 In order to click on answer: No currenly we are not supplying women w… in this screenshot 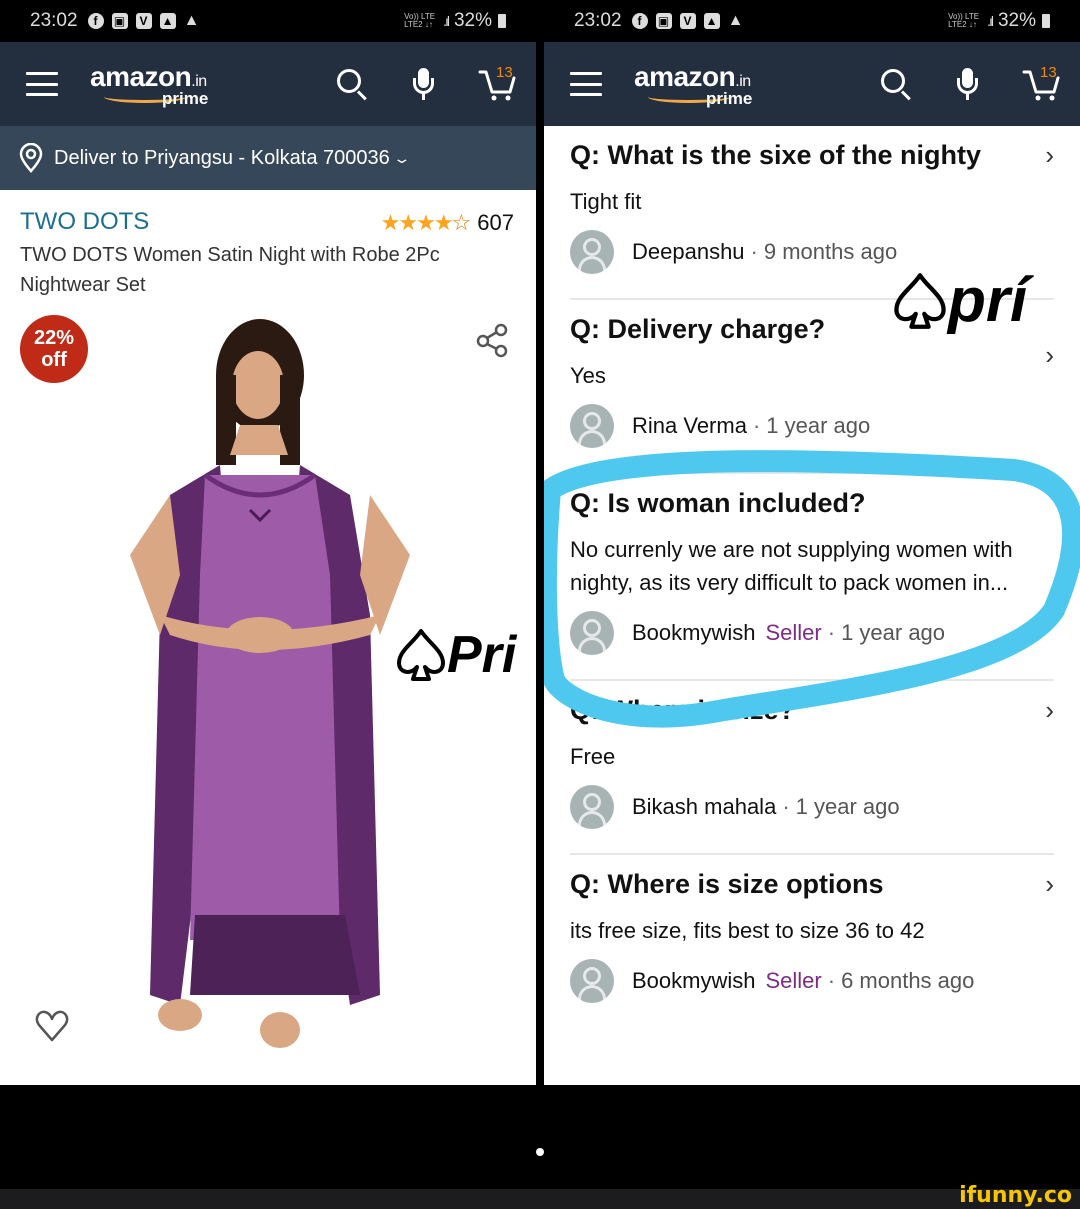, I will do `click(791, 566)`.